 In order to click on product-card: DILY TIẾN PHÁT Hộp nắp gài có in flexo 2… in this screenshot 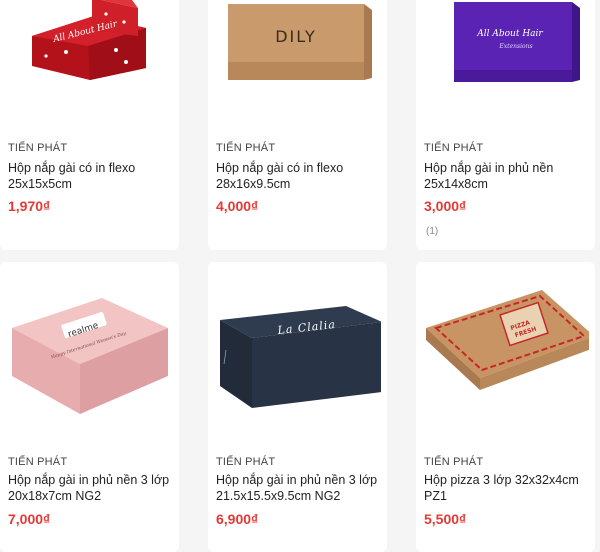, I will do `click(297, 125)`.